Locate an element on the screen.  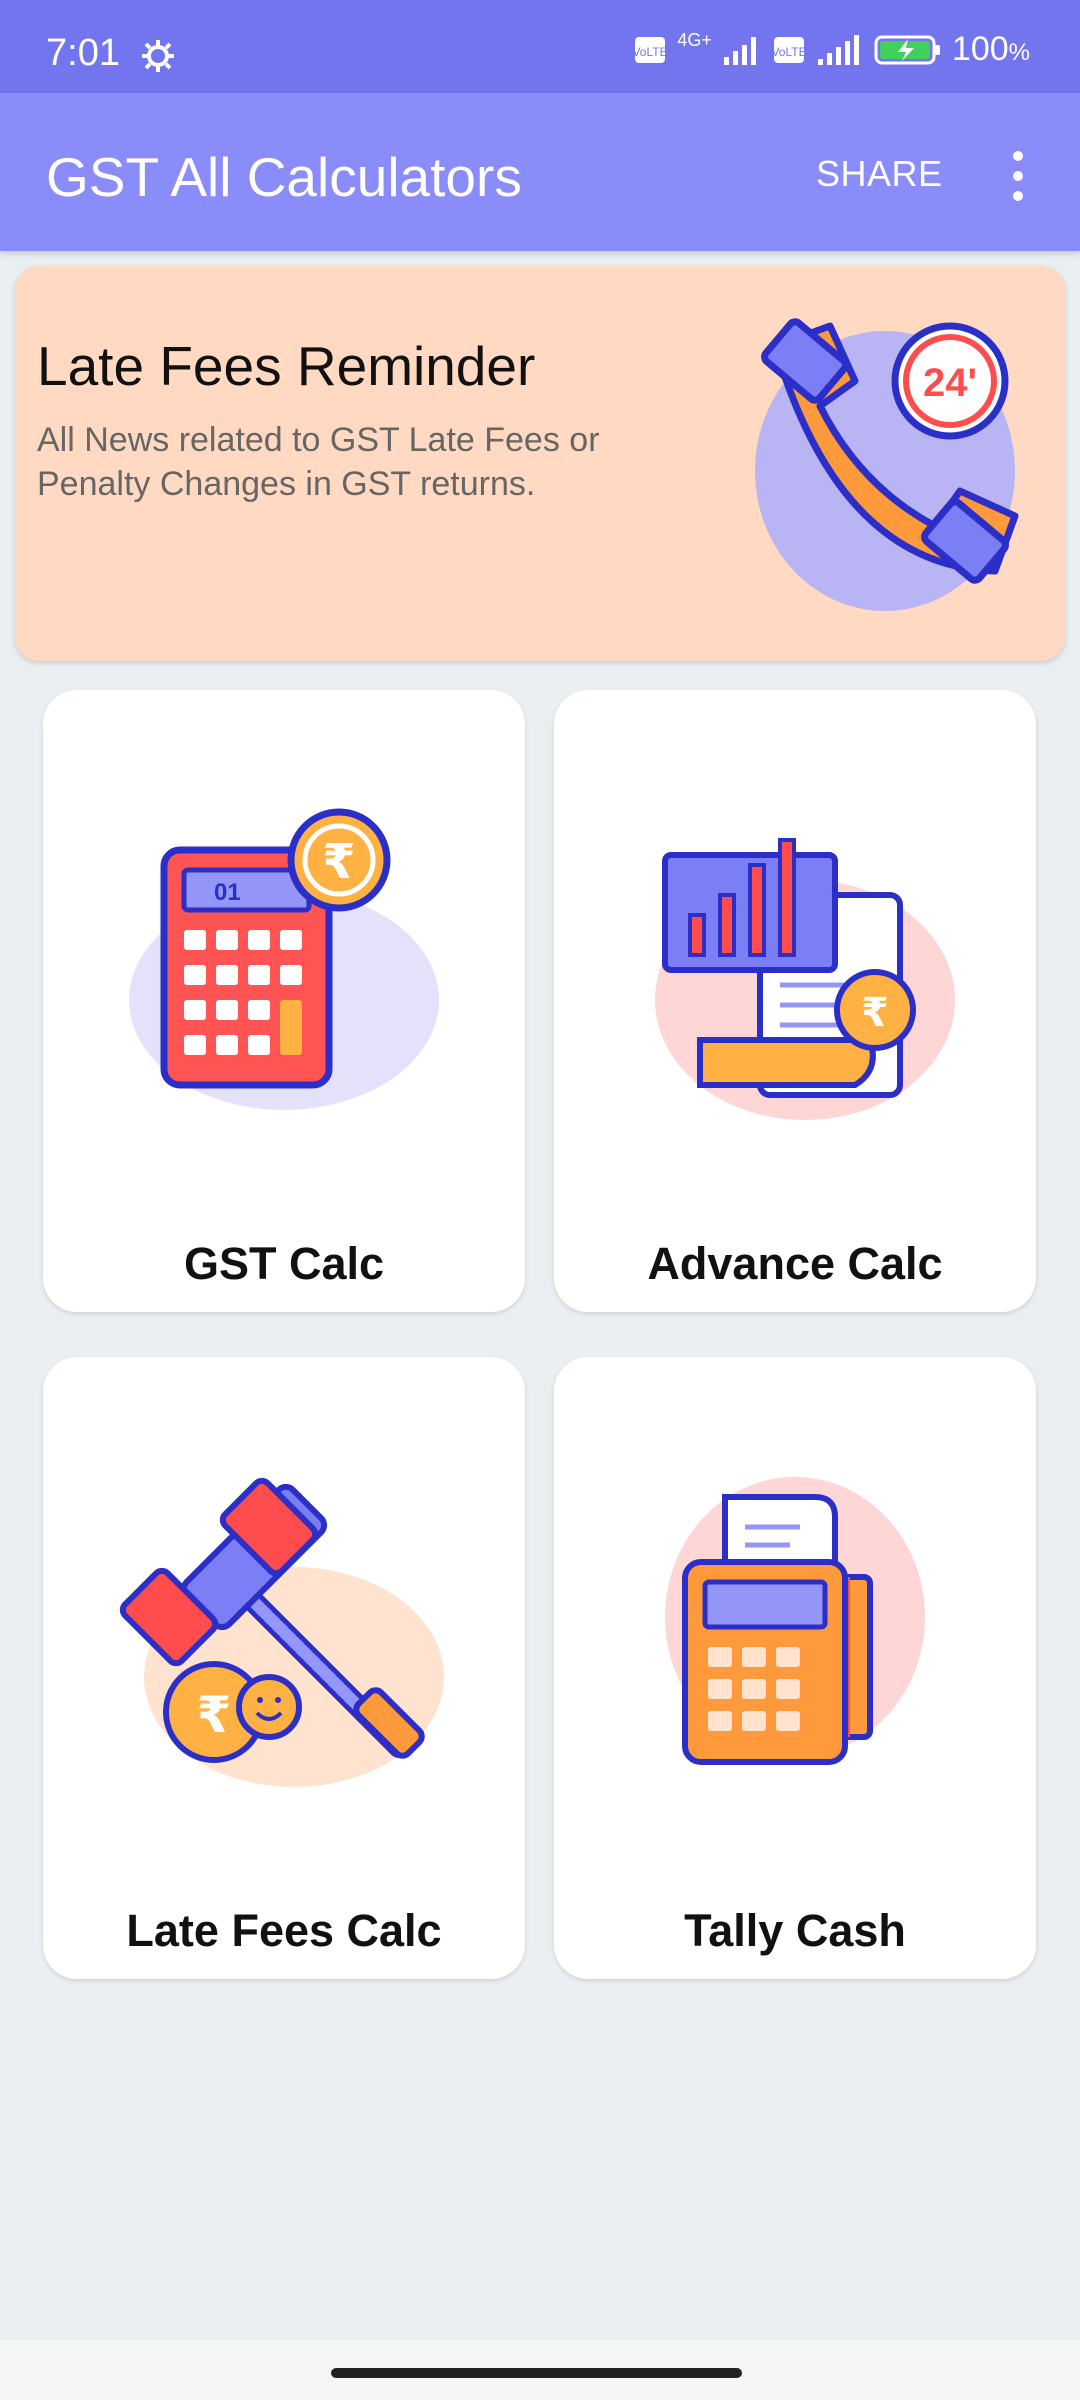
status-indicators: VoLTE 4G+ VoLTE 100% is located at coordinates (831, 49).